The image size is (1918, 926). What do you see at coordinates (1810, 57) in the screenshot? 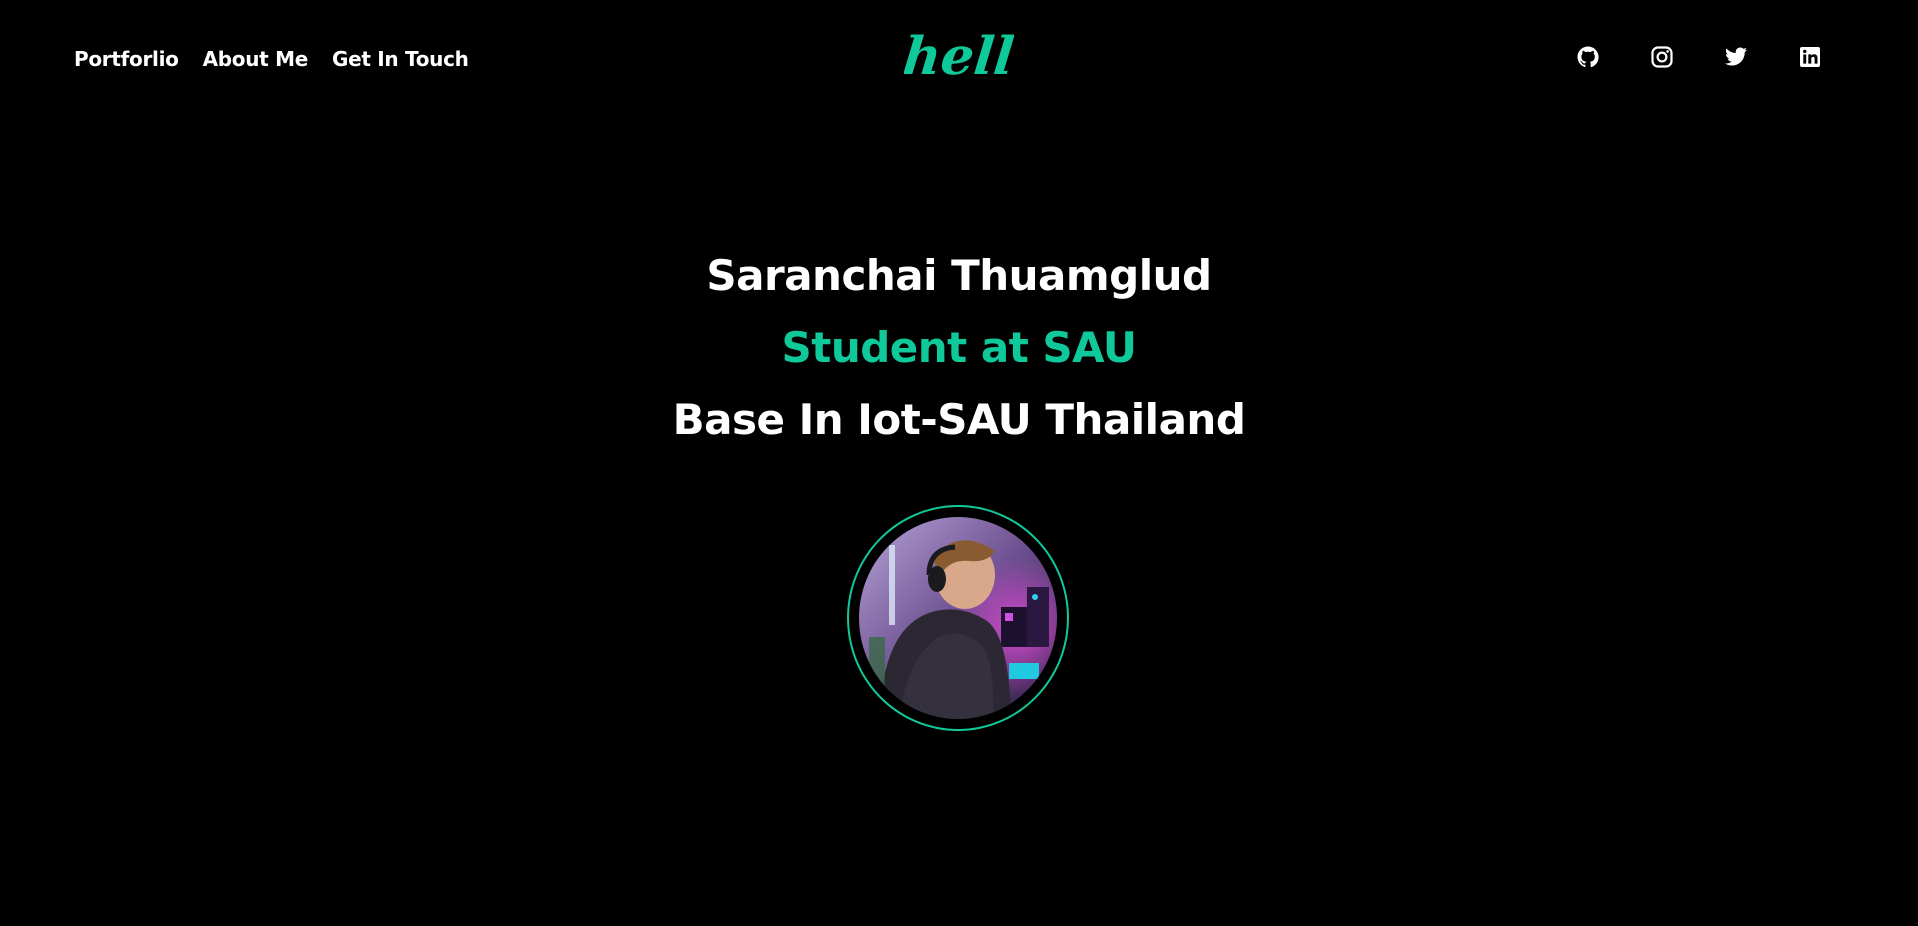
I see `linkedin-icon` at bounding box center [1810, 57].